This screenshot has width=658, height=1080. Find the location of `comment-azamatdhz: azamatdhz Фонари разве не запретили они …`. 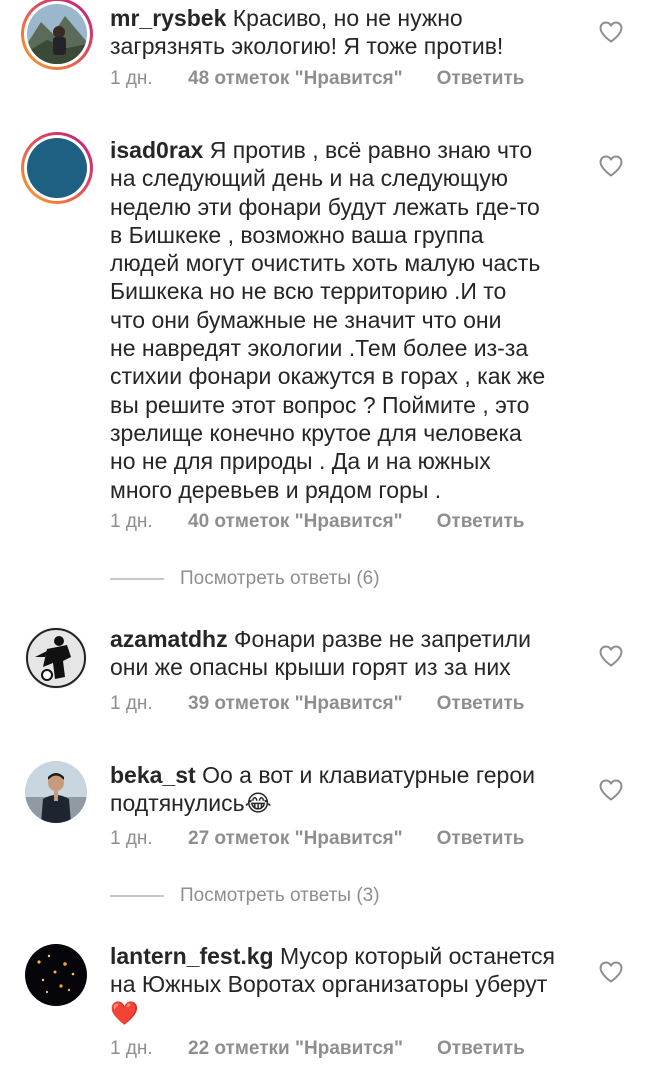

comment-azamatdhz: azamatdhz Фонари разве не запретили они … is located at coordinates (329, 670).